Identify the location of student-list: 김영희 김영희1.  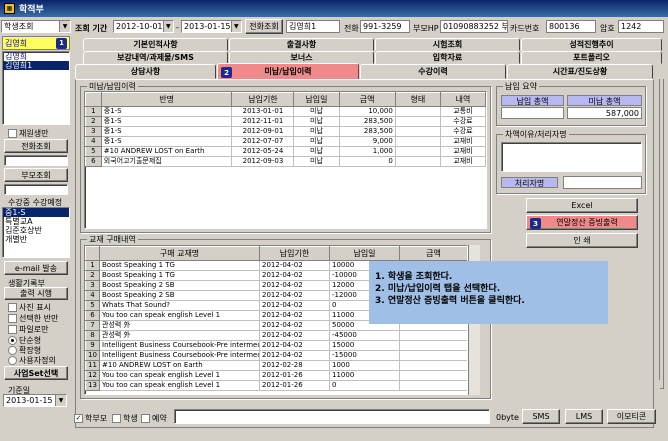
(36, 88).